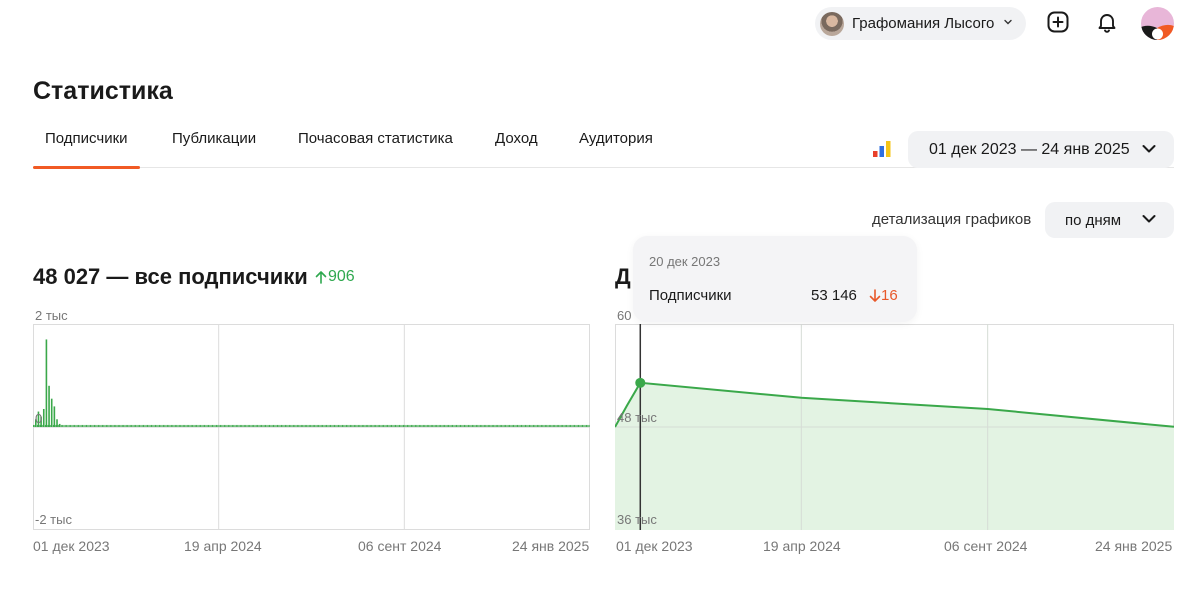  Describe the element at coordinates (51, 315) in the screenshot. I see `y-tick-label: 2 тыс` at that location.